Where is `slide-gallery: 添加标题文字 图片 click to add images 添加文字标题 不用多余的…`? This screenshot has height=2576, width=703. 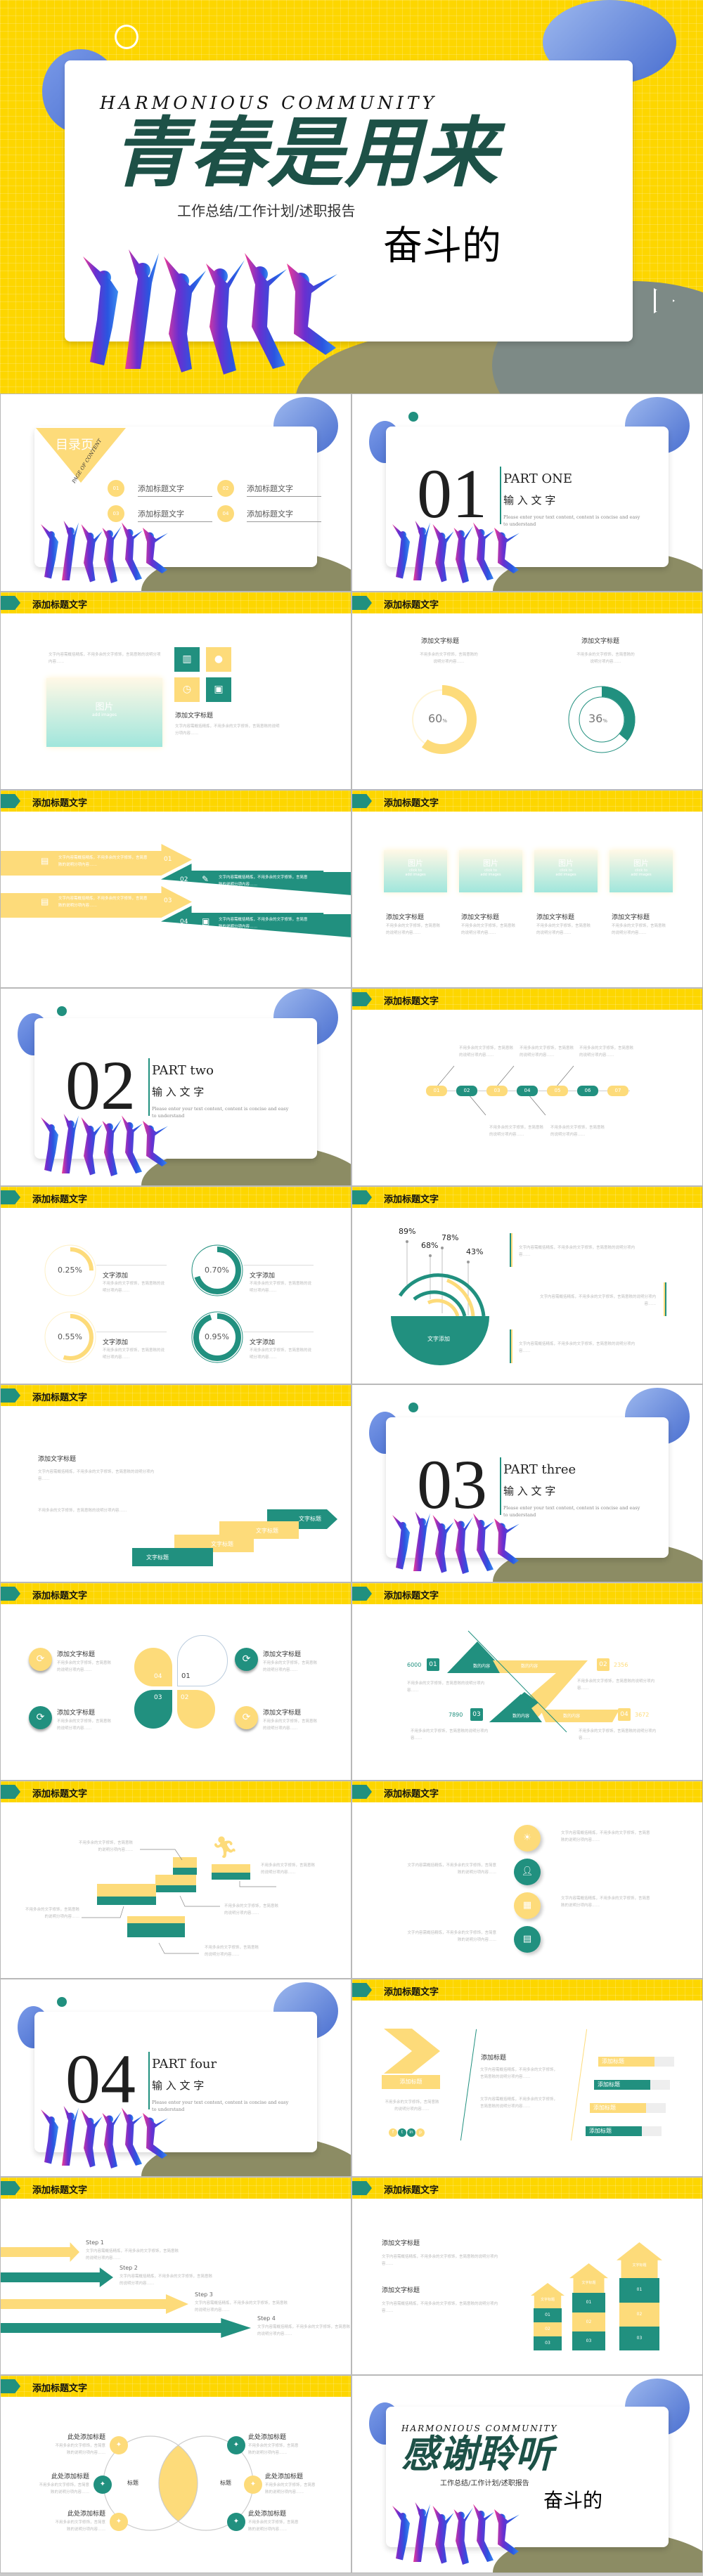
slide-gallery: 添加标题文字 图片 click to add images 添加文字标题 不用多余的… is located at coordinates (527, 889).